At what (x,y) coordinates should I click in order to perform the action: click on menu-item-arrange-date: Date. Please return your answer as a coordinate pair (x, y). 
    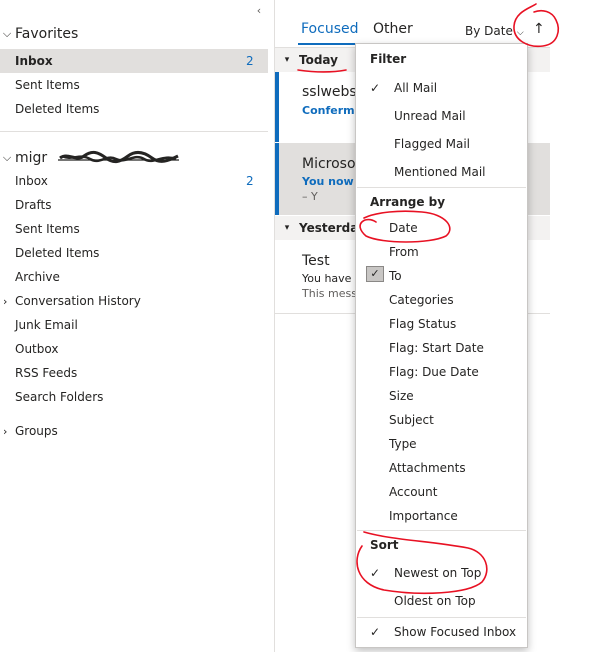
    Looking at the image, I should click on (441, 228).